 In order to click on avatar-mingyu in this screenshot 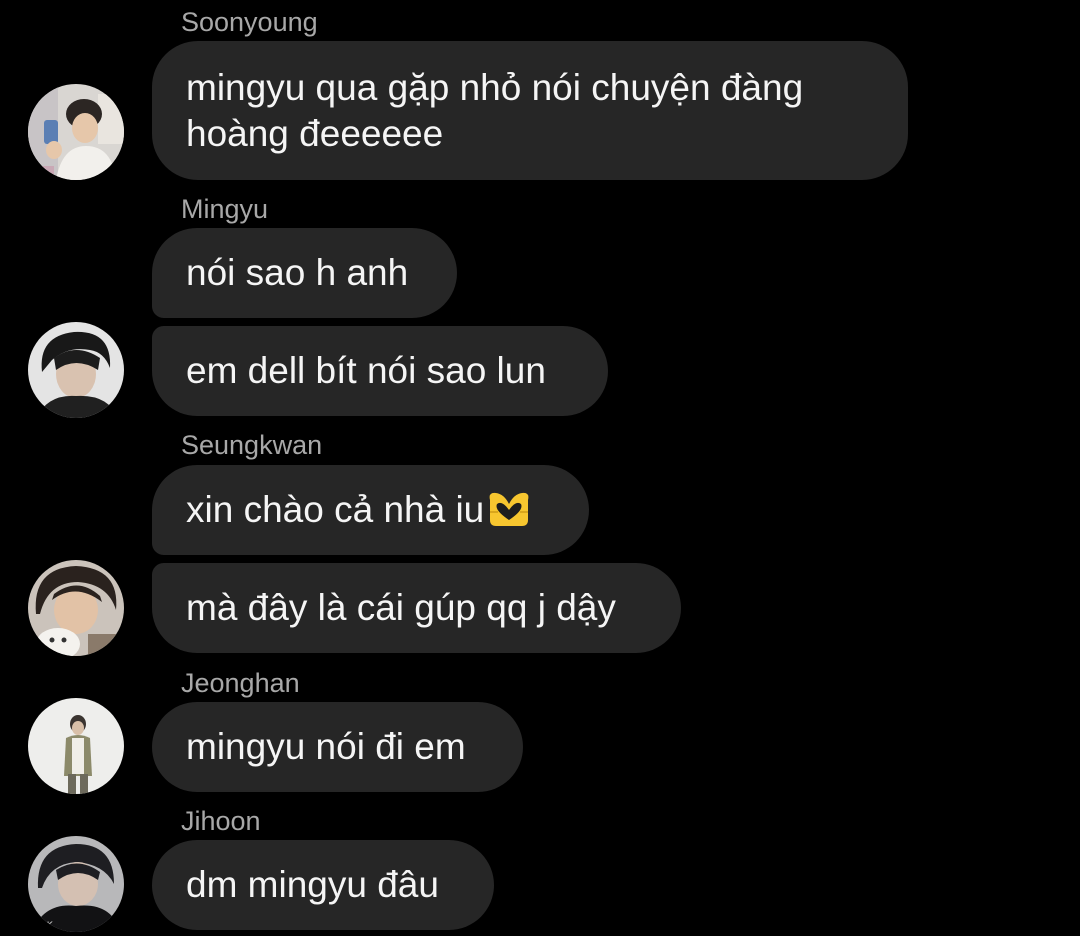, I will do `click(76, 370)`.